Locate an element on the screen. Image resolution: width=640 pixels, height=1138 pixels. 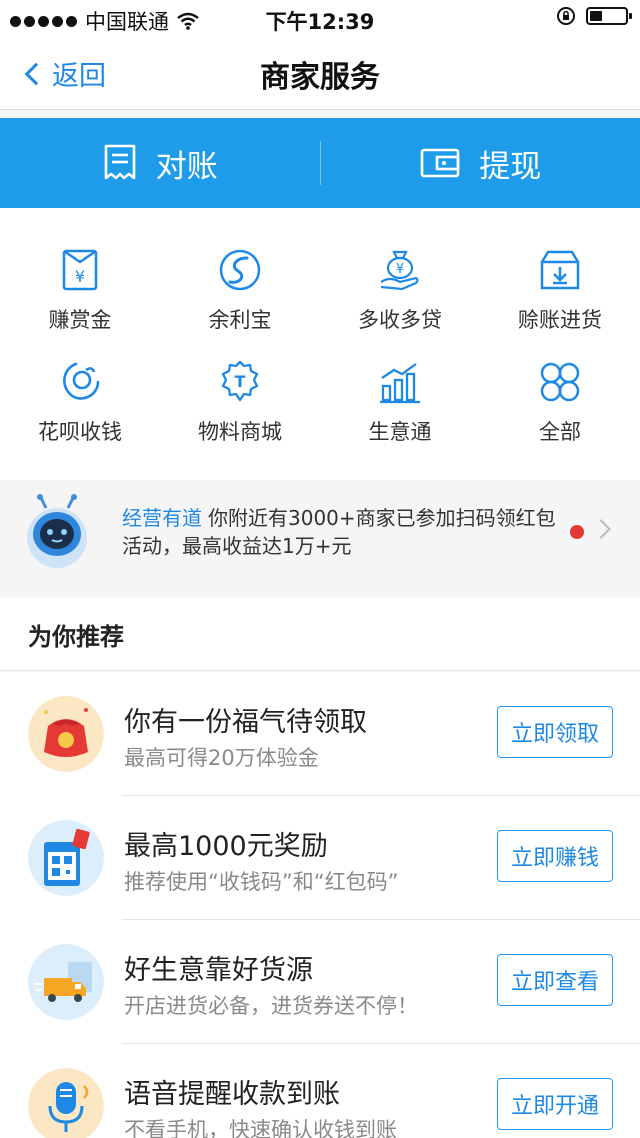
list-item: 你有一份福气待领取 最高可得20万体验金 立即领取 is located at coordinates (320, 734).